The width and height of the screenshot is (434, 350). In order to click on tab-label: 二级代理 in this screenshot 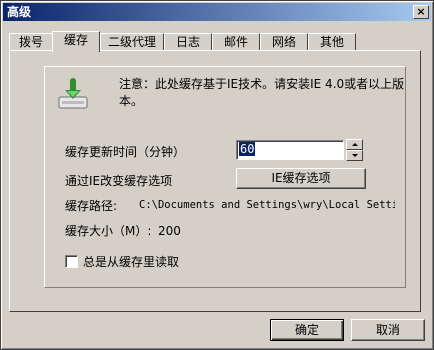, I will do `click(131, 42)`.